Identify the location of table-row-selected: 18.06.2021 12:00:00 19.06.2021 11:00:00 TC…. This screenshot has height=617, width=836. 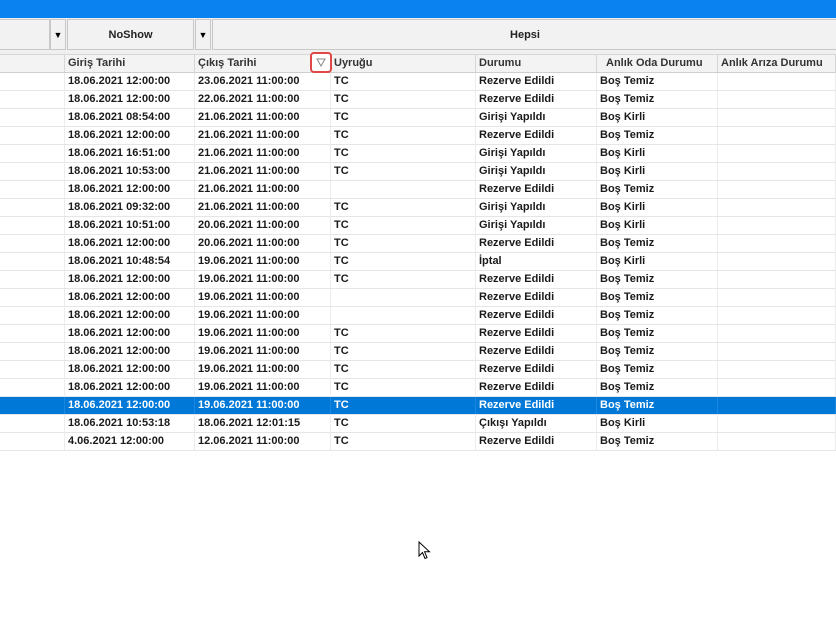
(418, 406).